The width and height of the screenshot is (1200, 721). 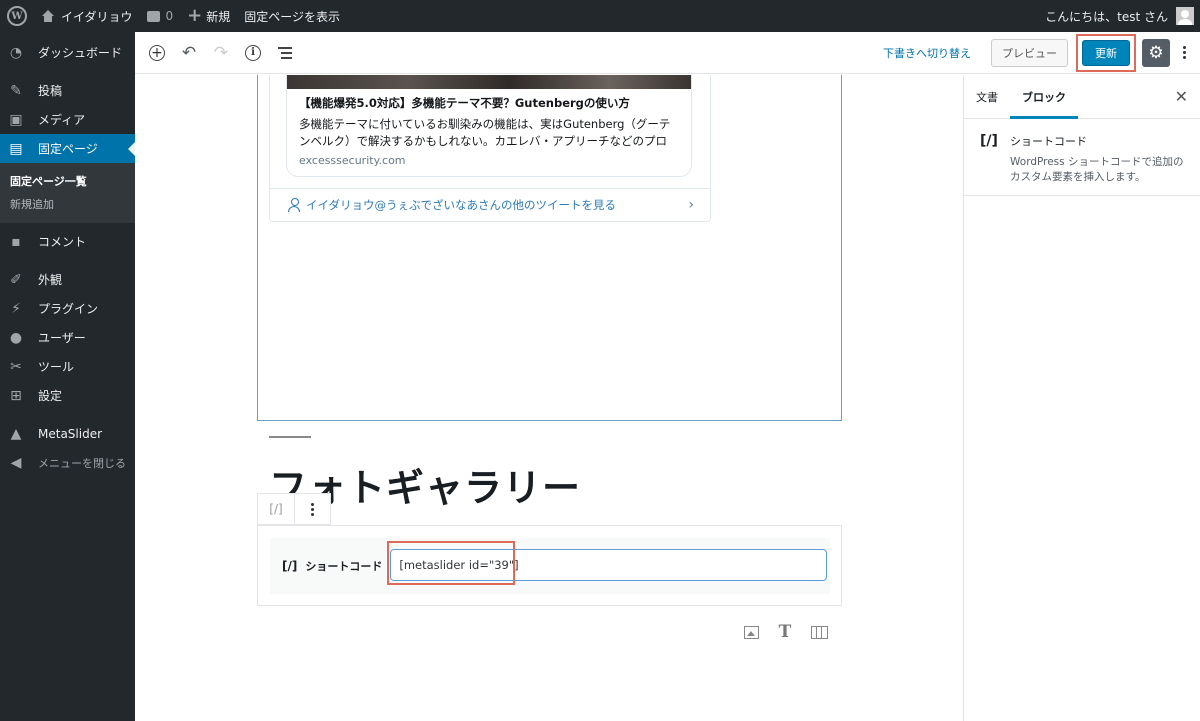 I want to click on sidebar-item-label: プラグイン, so click(x=68, y=309).